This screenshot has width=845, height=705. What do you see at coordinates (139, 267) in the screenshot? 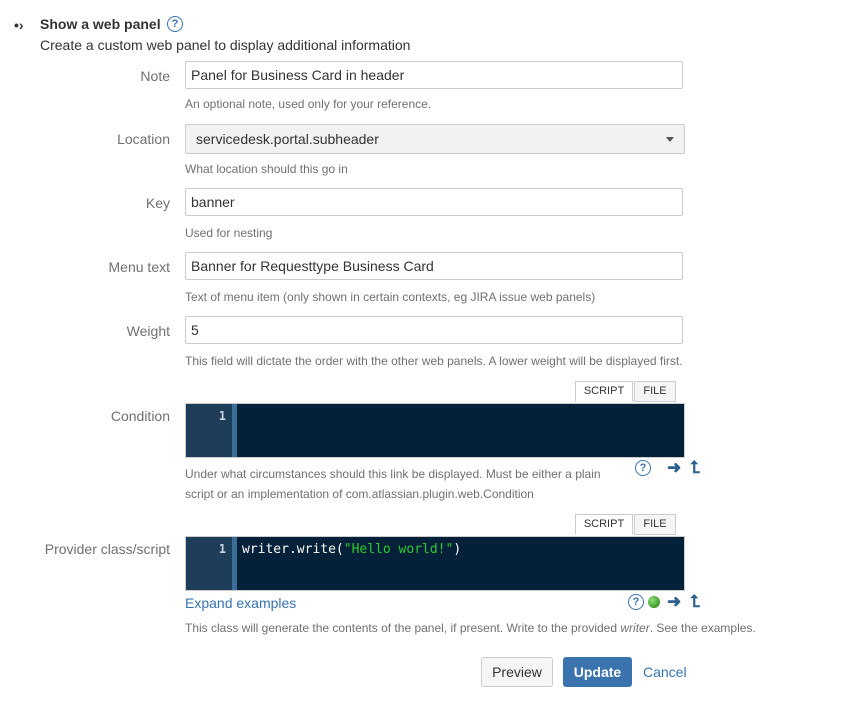
I see `menu-text-label: Menu text` at bounding box center [139, 267].